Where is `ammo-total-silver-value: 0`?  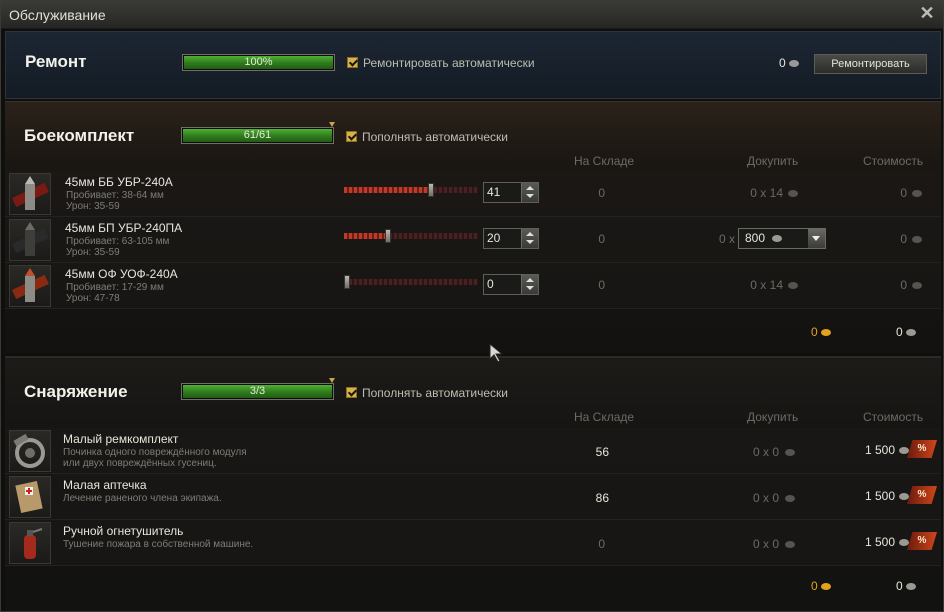 ammo-total-silver-value: 0 is located at coordinates (899, 332).